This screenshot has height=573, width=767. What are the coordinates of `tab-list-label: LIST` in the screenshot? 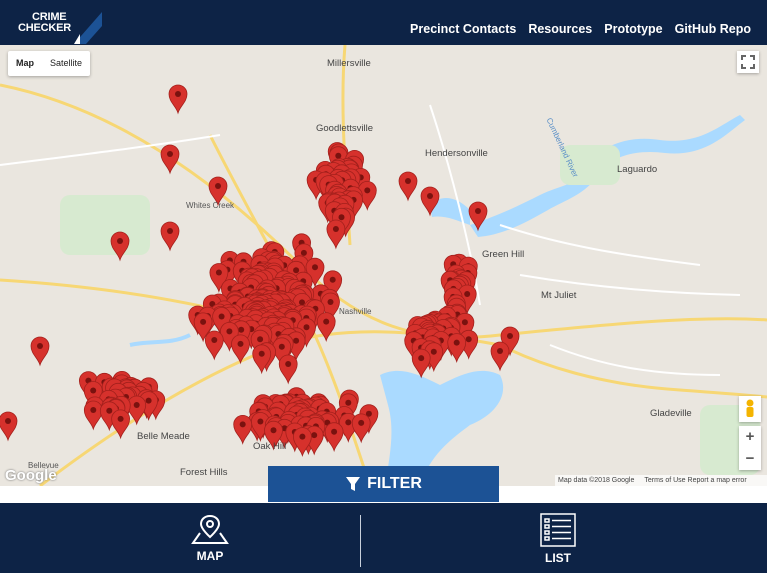 It's located at (558, 558).